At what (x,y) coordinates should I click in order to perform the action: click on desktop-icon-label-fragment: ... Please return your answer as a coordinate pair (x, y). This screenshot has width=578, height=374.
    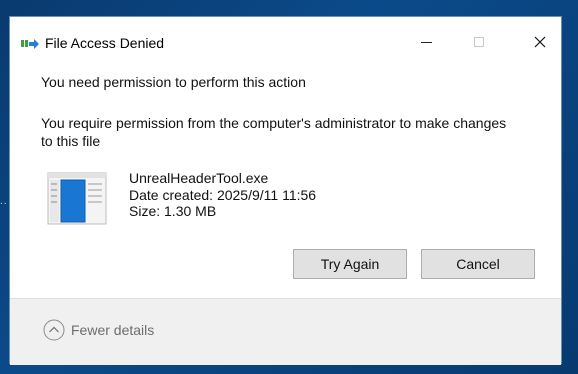
    Looking at the image, I should click on (4, 201).